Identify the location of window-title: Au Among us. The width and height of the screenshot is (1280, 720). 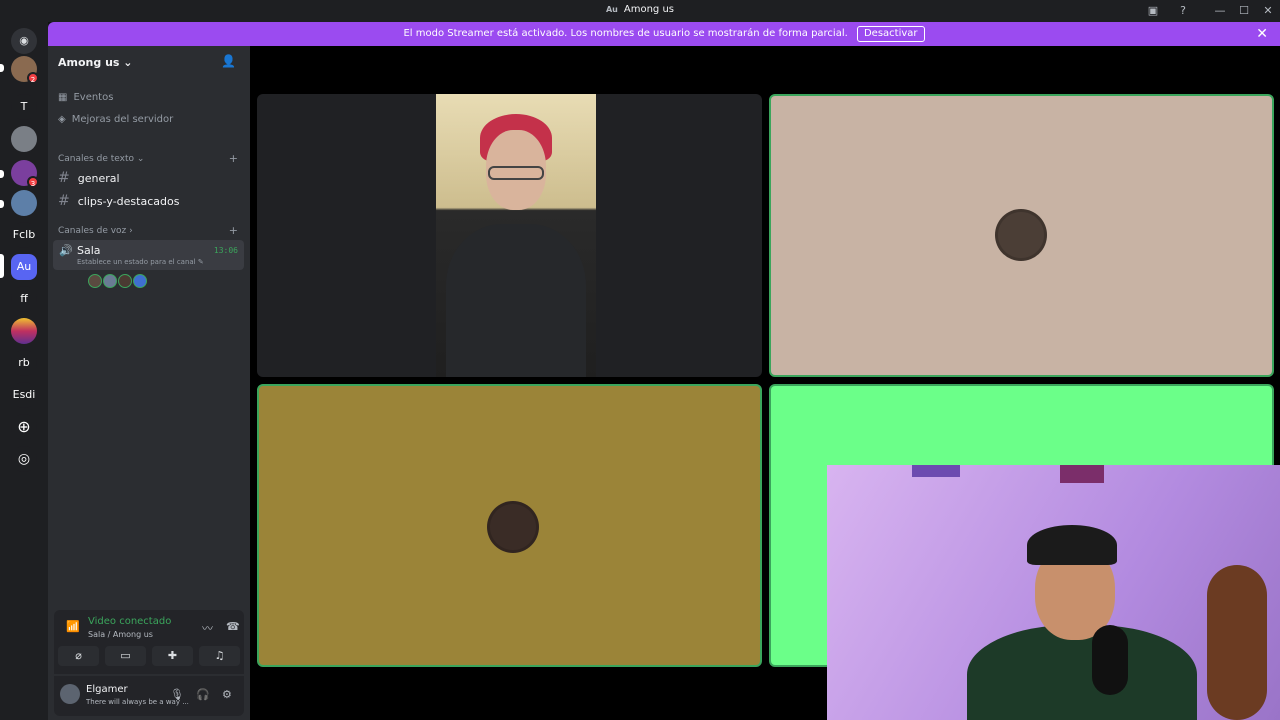
(639, 9).